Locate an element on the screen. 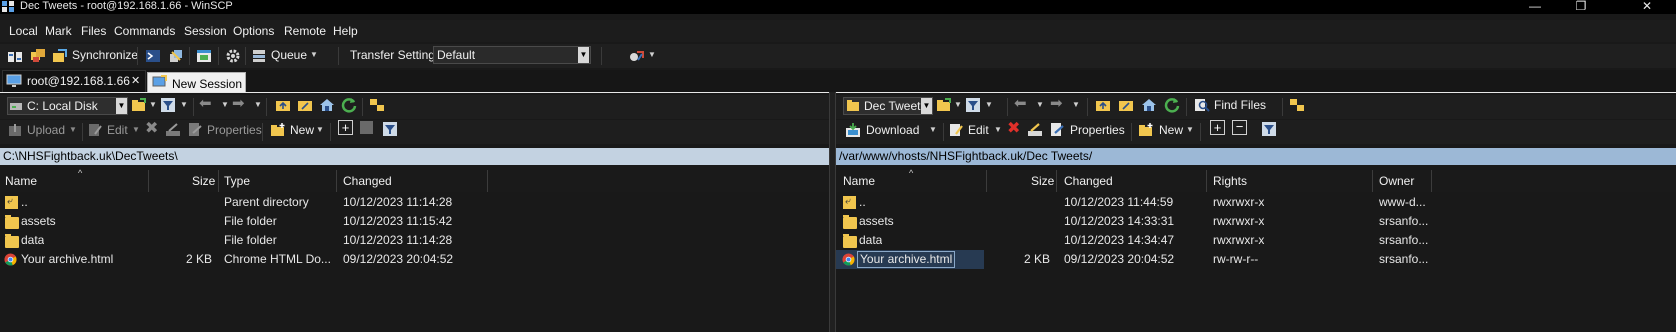 This screenshot has height=332, width=1676. synchronize-icon is located at coordinates (60, 56).